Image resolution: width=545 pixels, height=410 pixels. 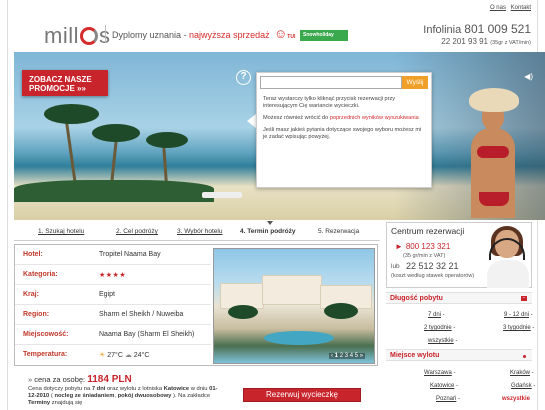 What do you see at coordinates (356, 356) in the screenshot?
I see `gallery-page-5: 5` at bounding box center [356, 356].